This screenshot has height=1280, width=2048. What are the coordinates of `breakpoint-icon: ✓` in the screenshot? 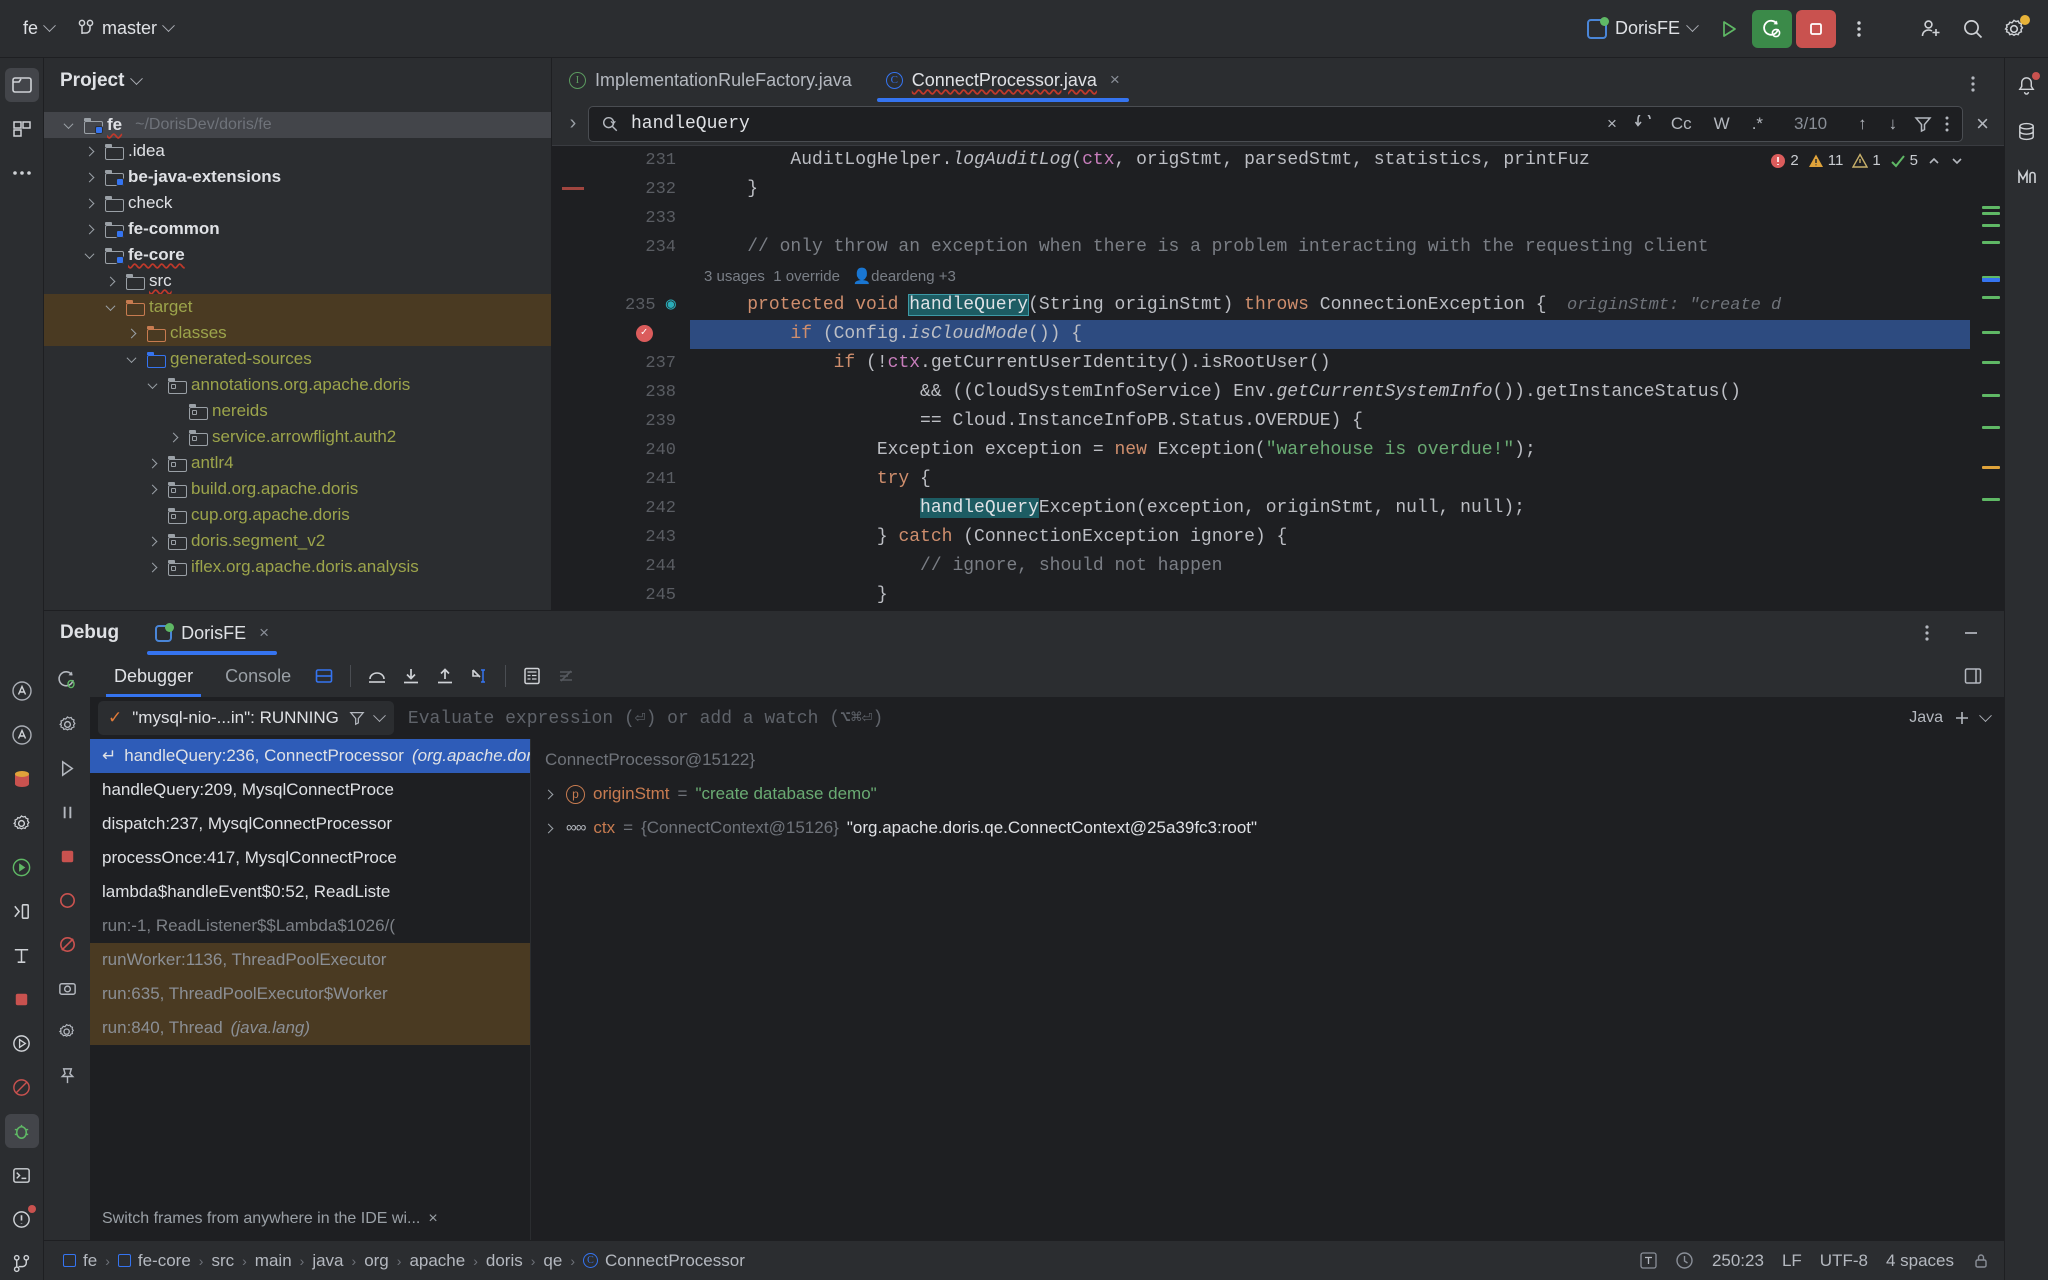 It's located at (644, 334).